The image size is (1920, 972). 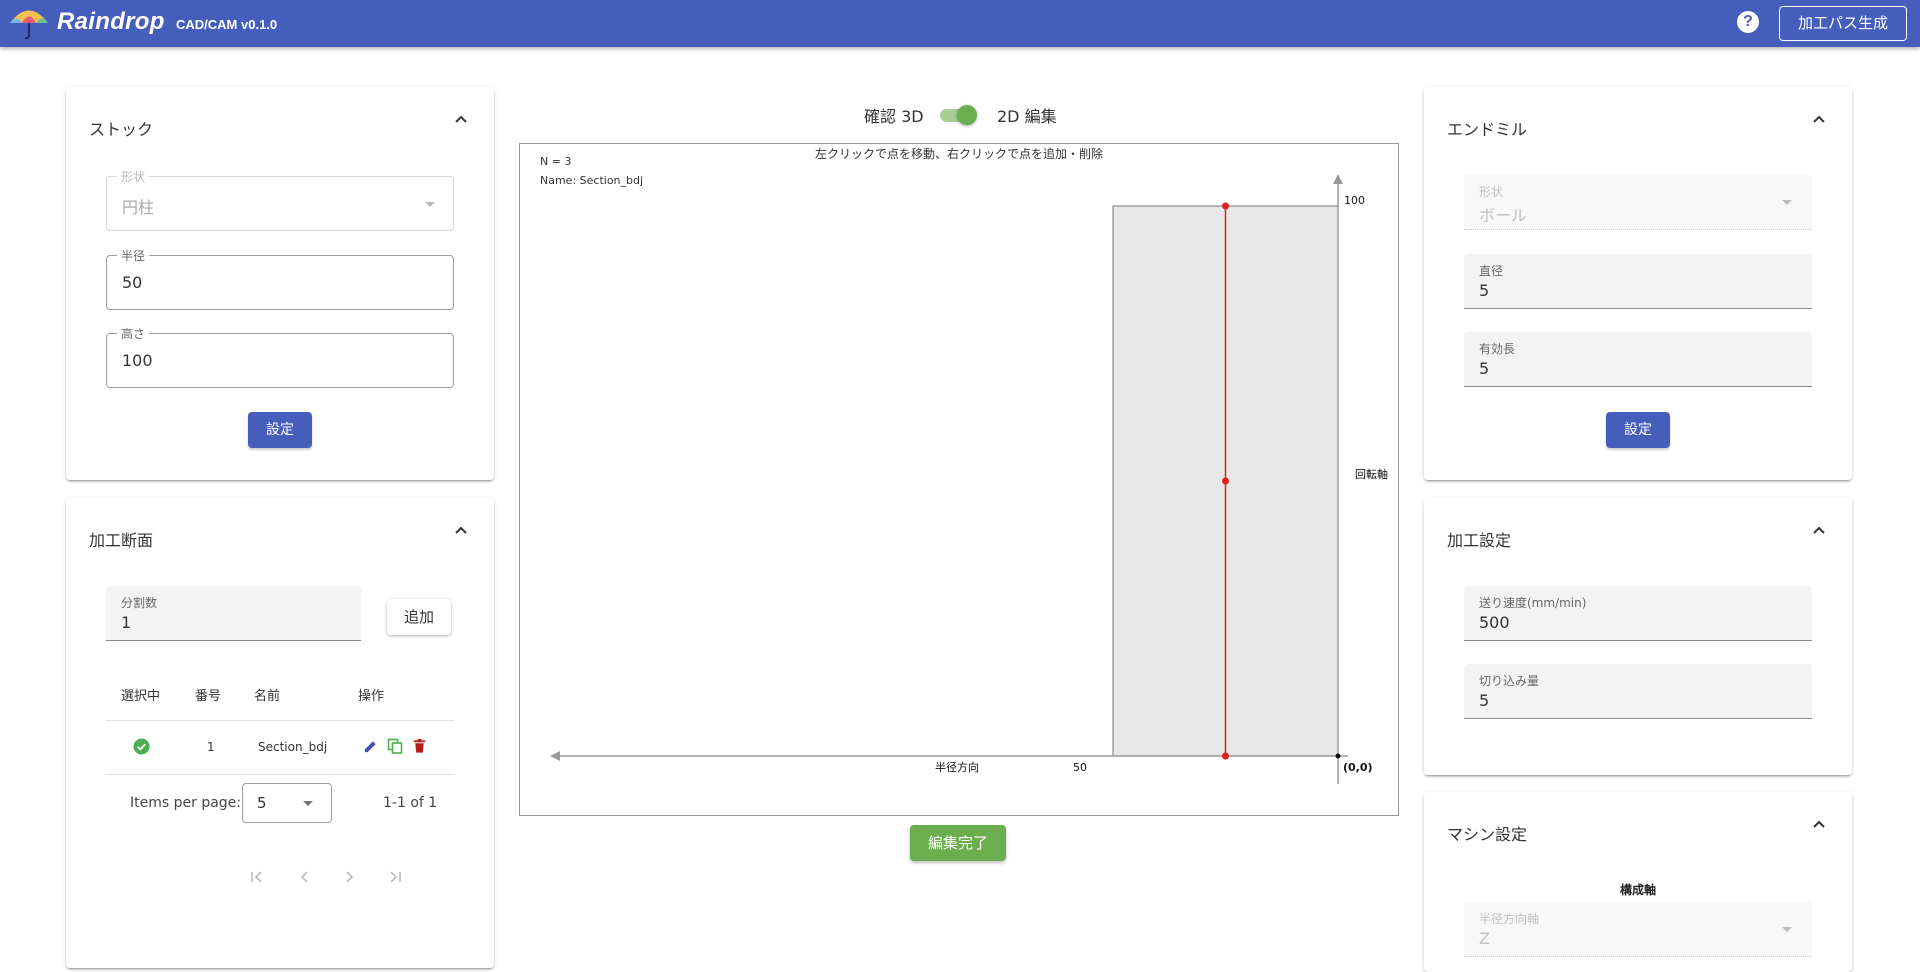 What do you see at coordinates (555, 756) in the screenshot?
I see `radial-axis-arrow-icon` at bounding box center [555, 756].